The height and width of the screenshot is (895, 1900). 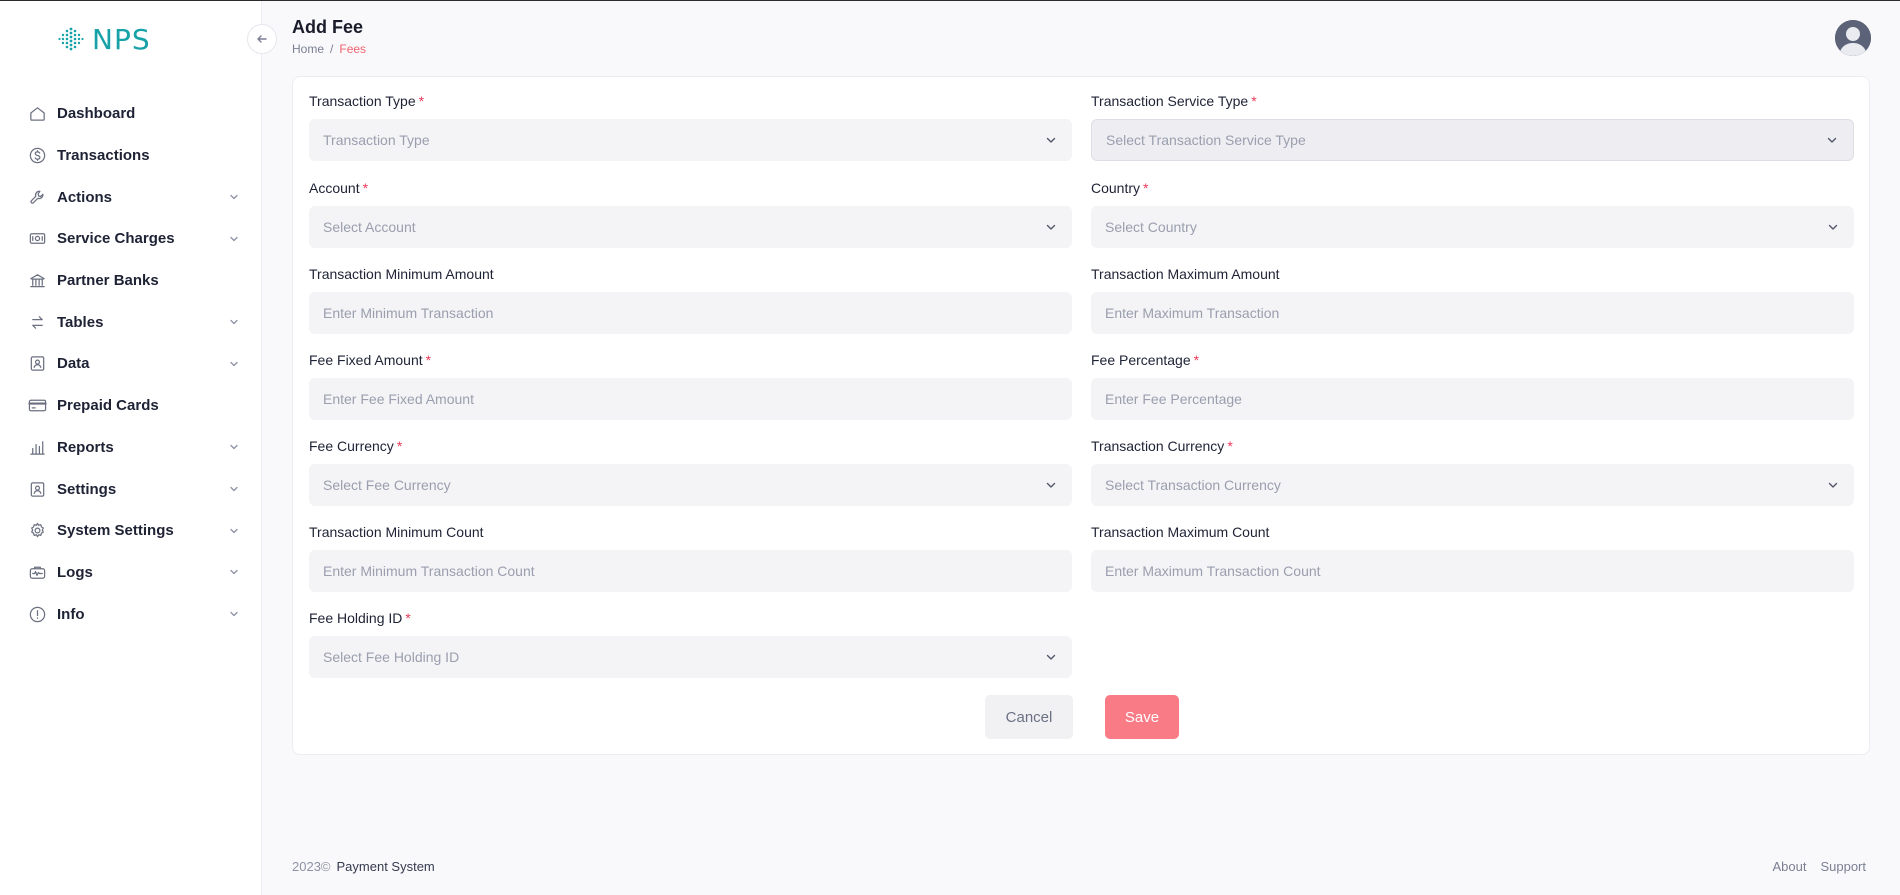 What do you see at coordinates (37, 489) in the screenshot?
I see `user-square-icon` at bounding box center [37, 489].